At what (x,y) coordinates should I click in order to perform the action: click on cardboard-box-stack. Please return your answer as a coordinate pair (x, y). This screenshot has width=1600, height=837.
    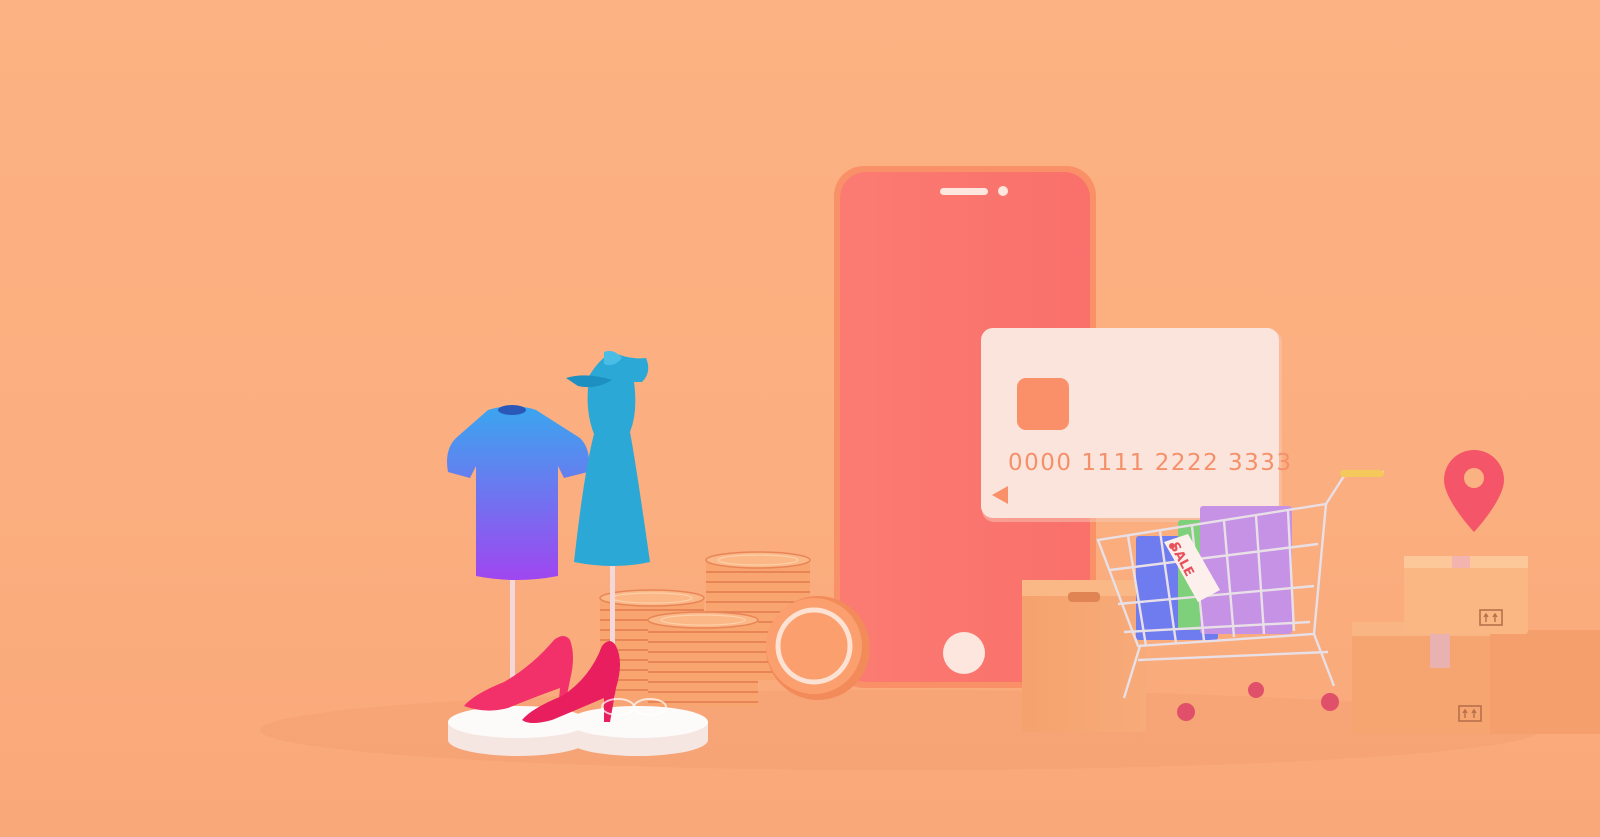
    Looking at the image, I should click on (1476, 645).